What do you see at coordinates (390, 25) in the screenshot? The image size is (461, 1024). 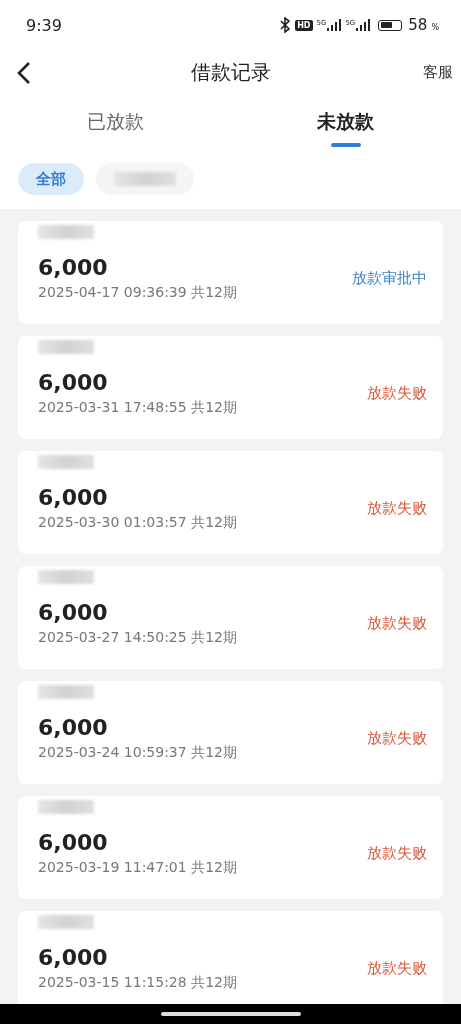 I see `battery-icon` at bounding box center [390, 25].